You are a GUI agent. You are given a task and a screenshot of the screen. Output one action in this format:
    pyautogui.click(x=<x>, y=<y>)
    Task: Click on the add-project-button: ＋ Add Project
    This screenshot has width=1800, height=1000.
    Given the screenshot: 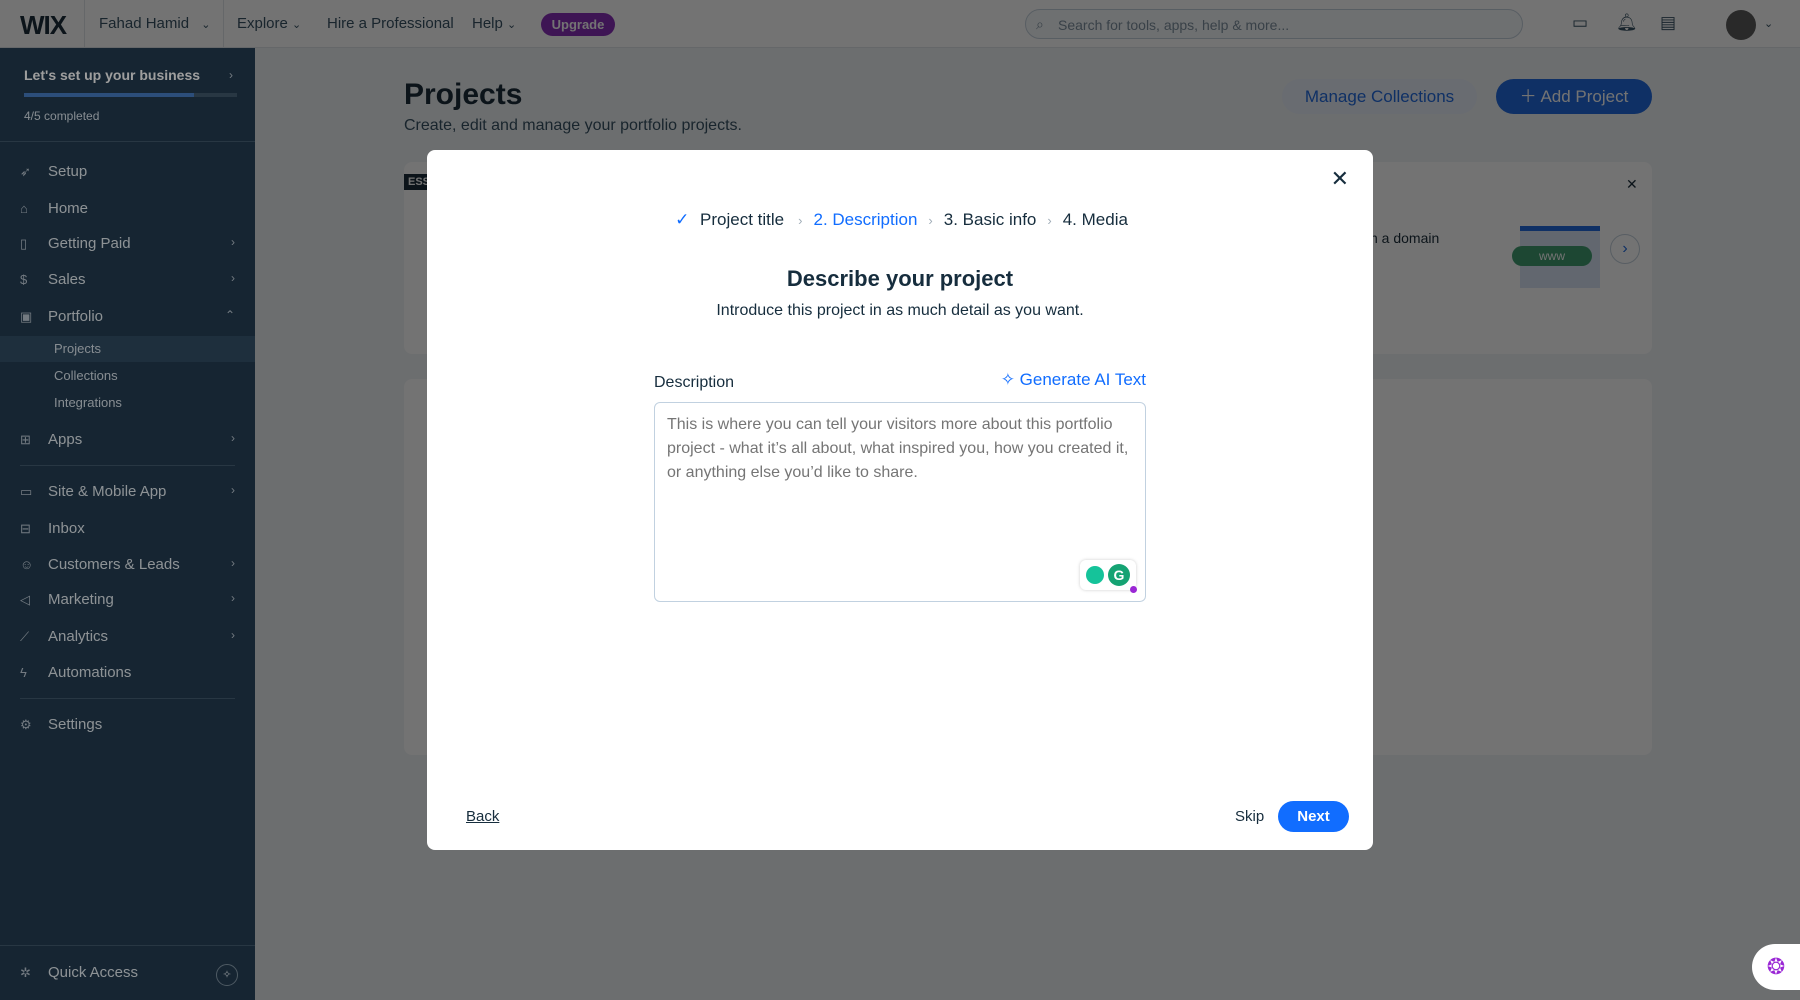 What is the action you would take?
    pyautogui.click(x=1574, y=96)
    